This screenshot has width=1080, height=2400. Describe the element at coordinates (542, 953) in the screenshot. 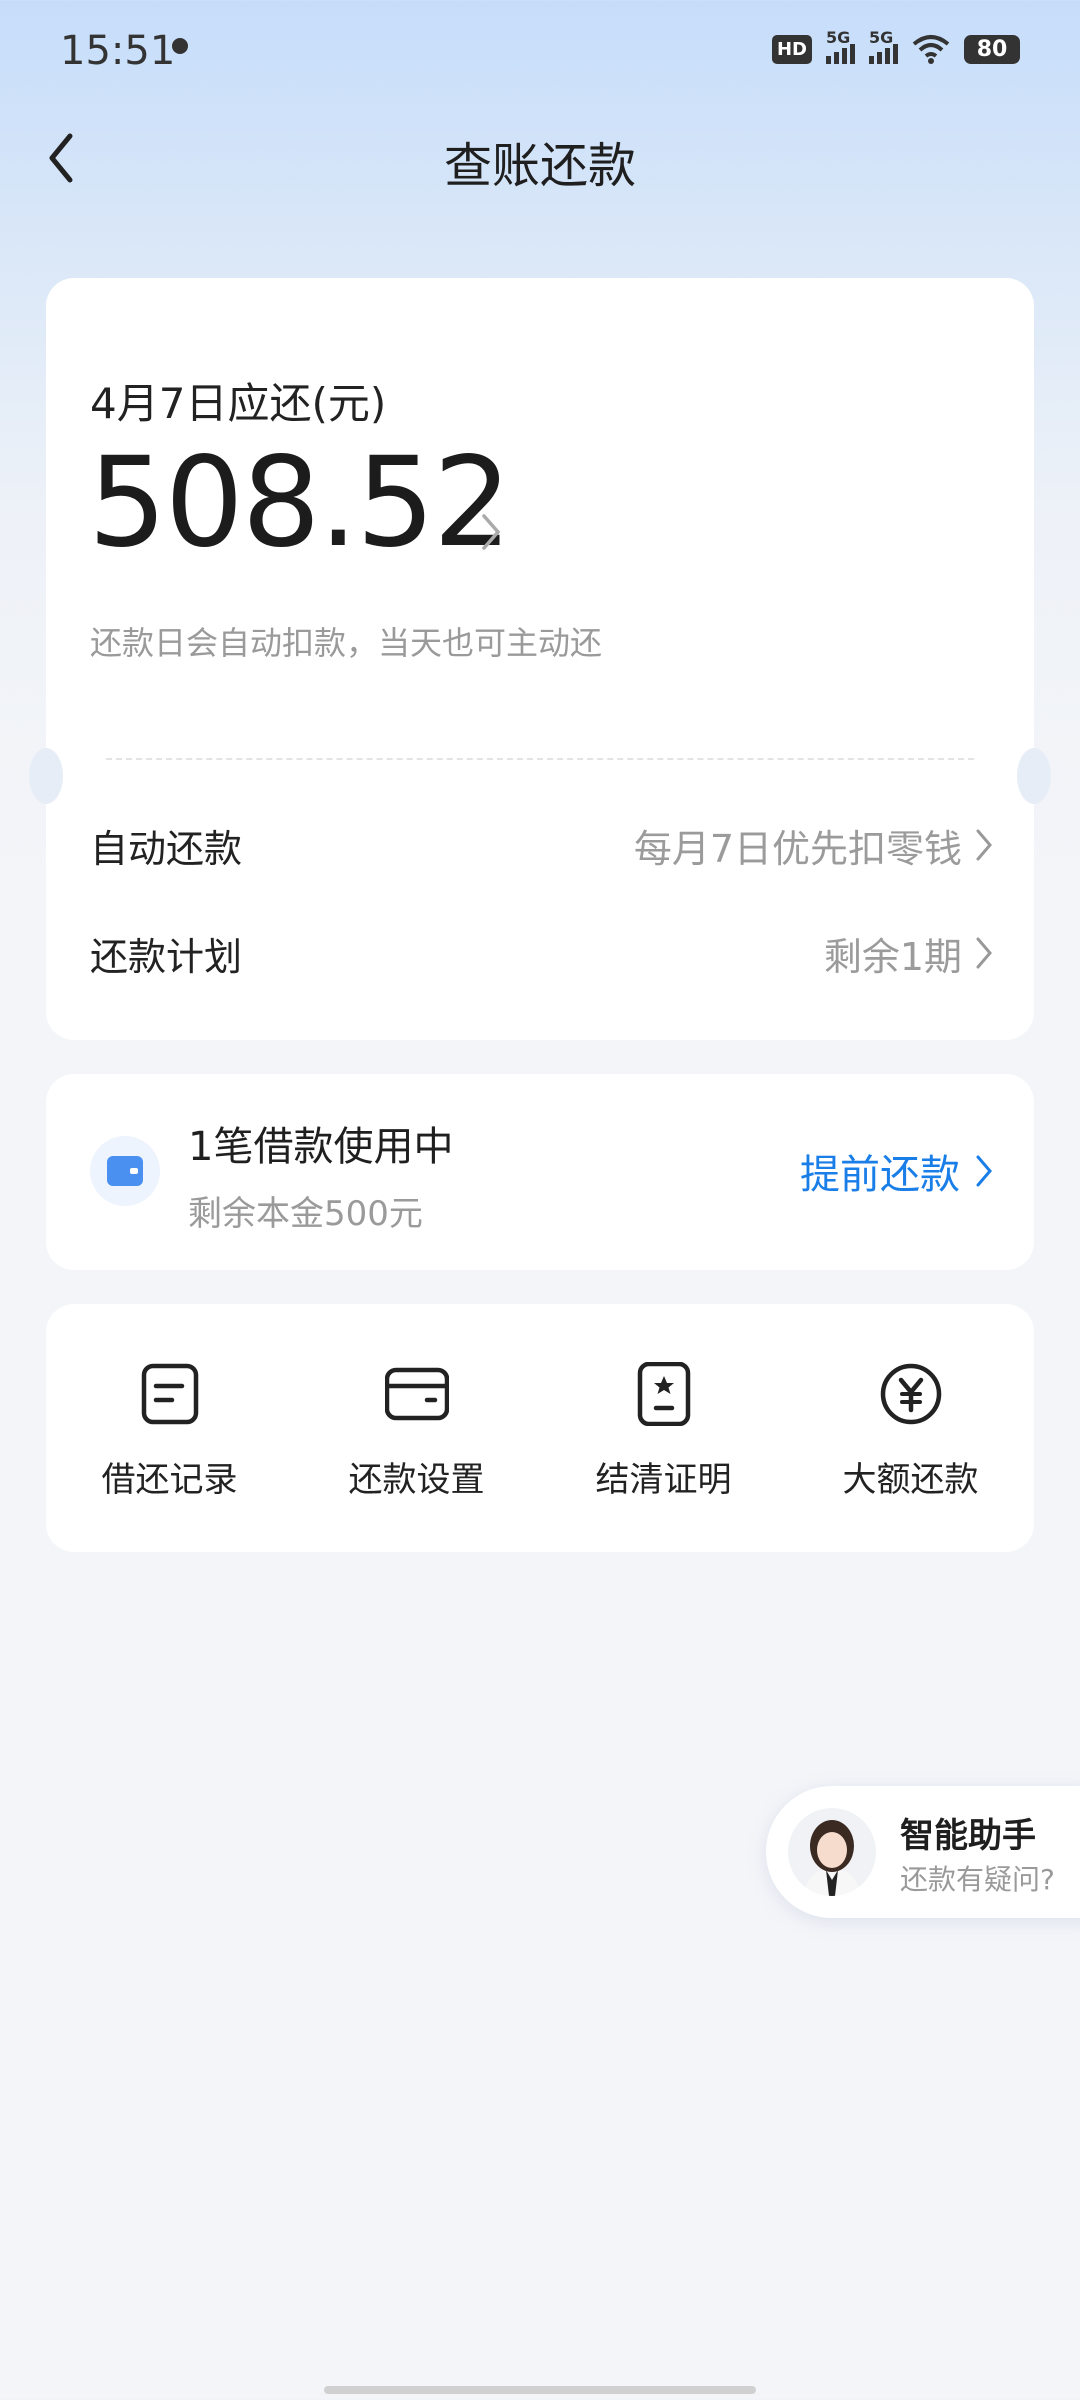

I see `repay-plan-row: 还款计划 剩余1期` at that location.